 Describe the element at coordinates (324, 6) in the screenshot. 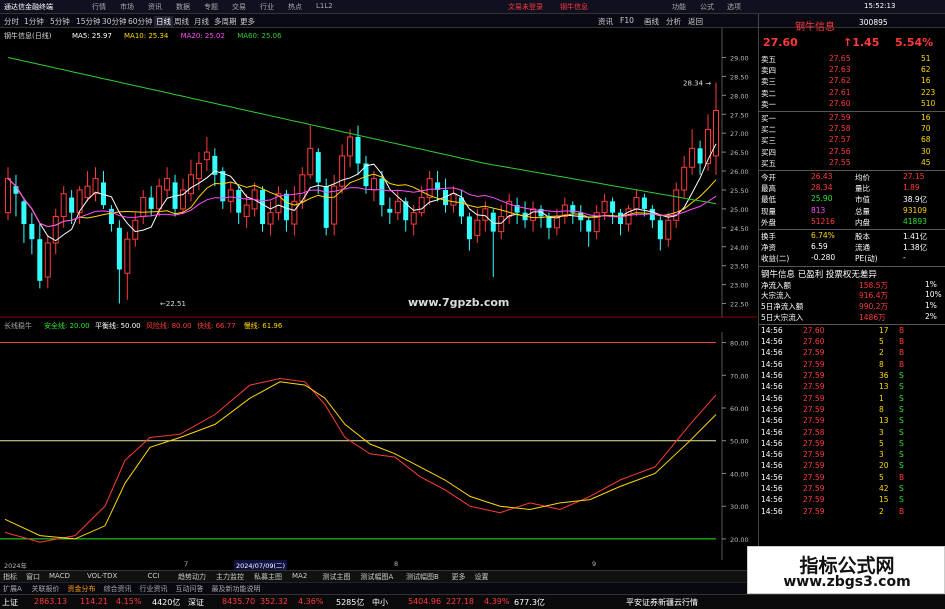

I see `menu-item: L1L2` at that location.